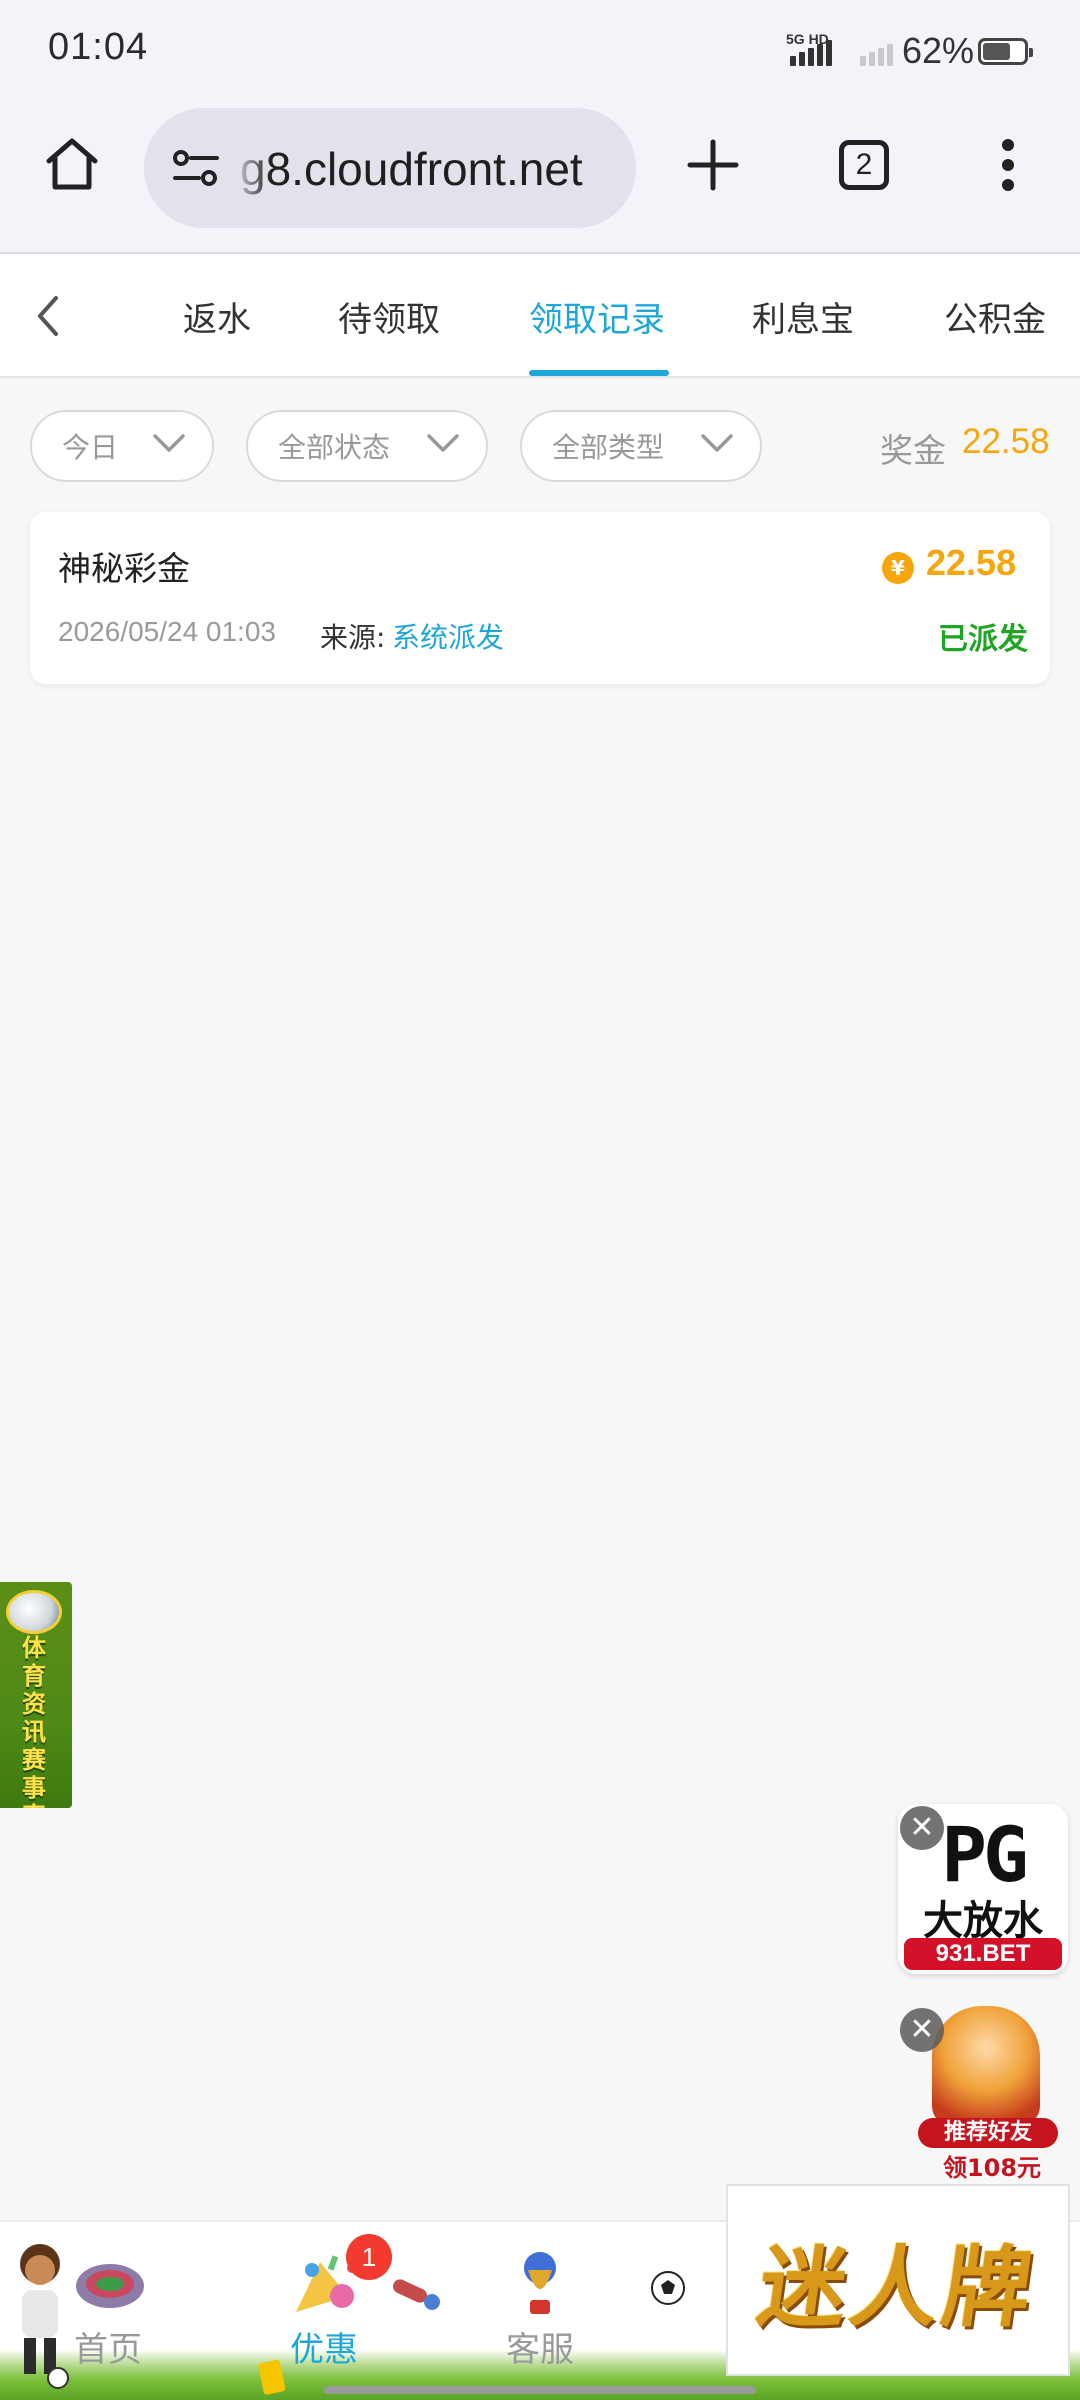 The width and height of the screenshot is (1080, 2400). What do you see at coordinates (898, 568) in the screenshot?
I see `coin-icon: ¥` at bounding box center [898, 568].